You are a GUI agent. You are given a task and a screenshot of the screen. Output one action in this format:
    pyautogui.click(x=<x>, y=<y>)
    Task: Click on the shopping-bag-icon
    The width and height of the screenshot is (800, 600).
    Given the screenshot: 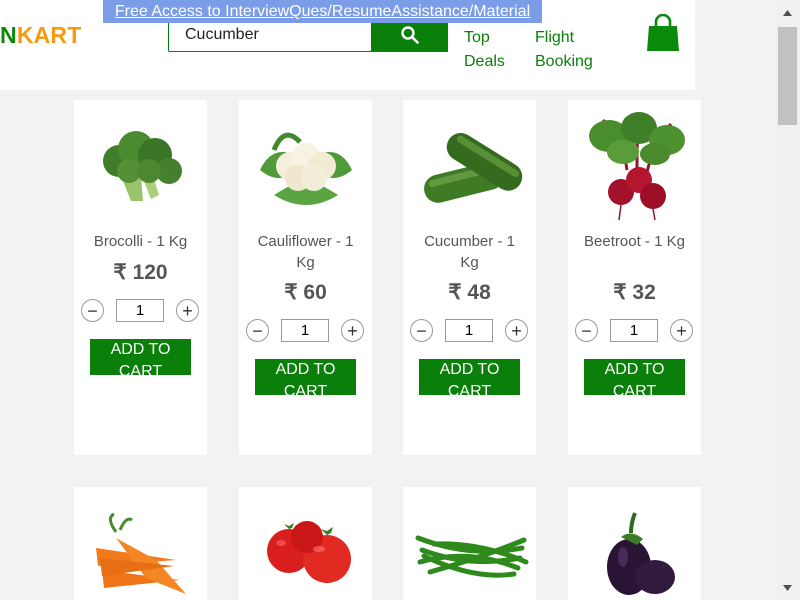 What is the action you would take?
    pyautogui.click(x=663, y=32)
    